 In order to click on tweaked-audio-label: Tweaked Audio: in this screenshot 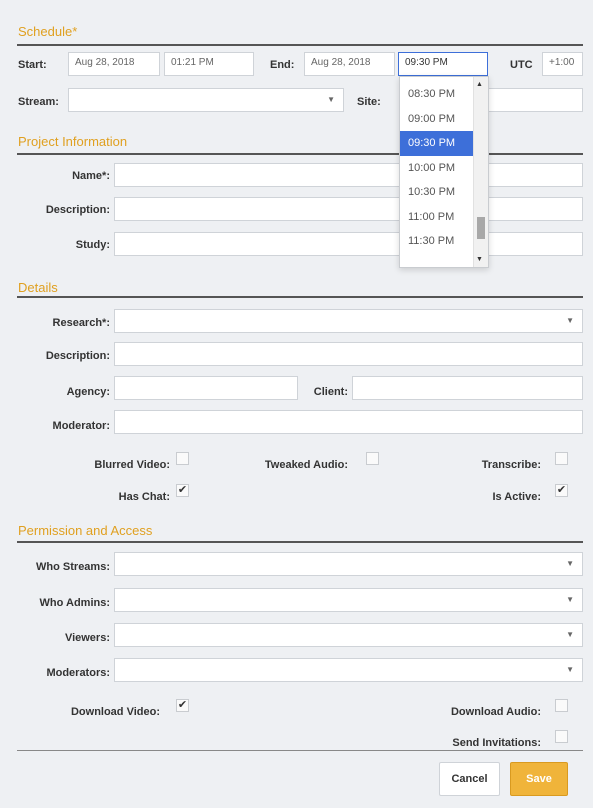, I will do `click(306, 465)`.